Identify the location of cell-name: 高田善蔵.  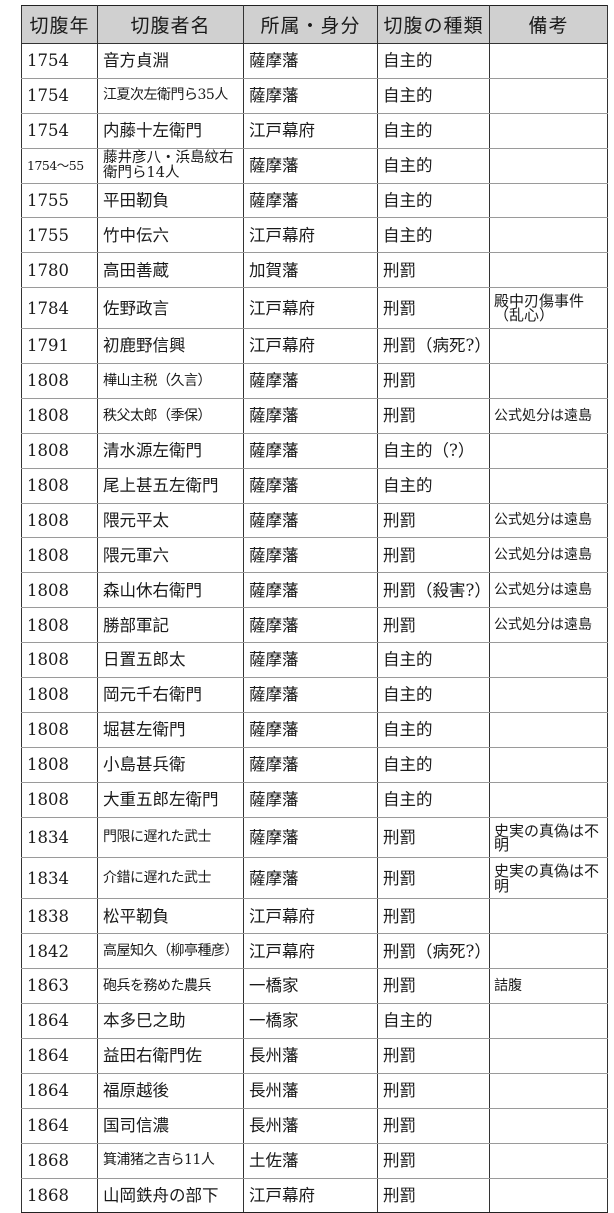
(170, 270).